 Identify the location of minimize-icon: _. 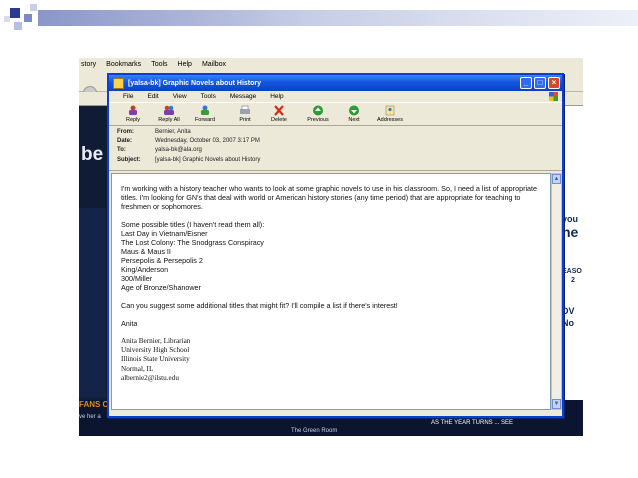
(526, 83).